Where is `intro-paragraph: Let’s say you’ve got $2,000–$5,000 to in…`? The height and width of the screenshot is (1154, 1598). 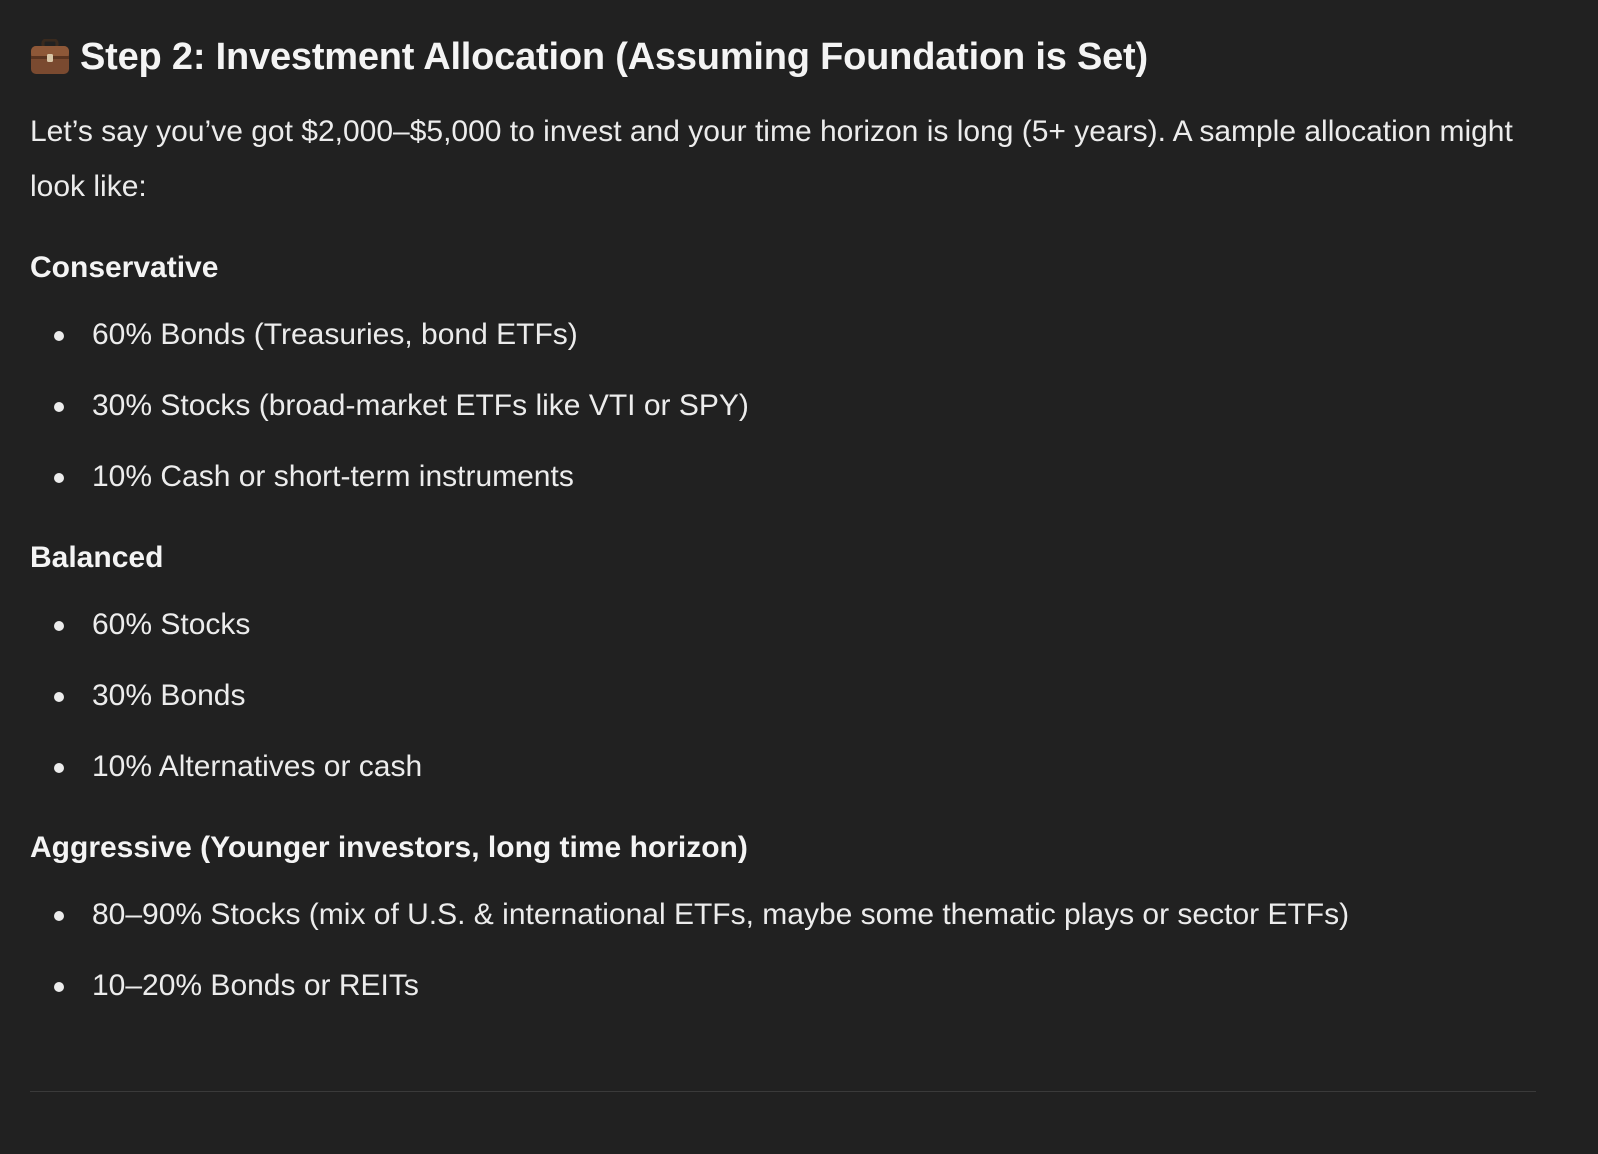 intro-paragraph: Let’s say you’ve got $2,000–$5,000 to in… is located at coordinates (771, 159).